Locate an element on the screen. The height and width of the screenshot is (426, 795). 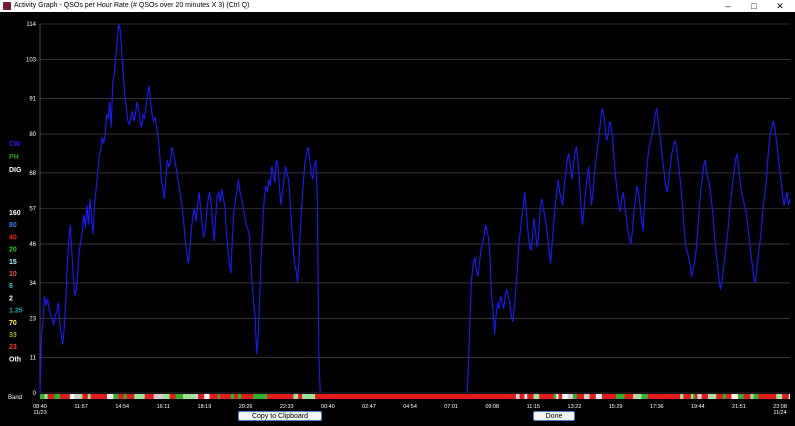
band-legend-item: Oth is located at coordinates (15, 359).